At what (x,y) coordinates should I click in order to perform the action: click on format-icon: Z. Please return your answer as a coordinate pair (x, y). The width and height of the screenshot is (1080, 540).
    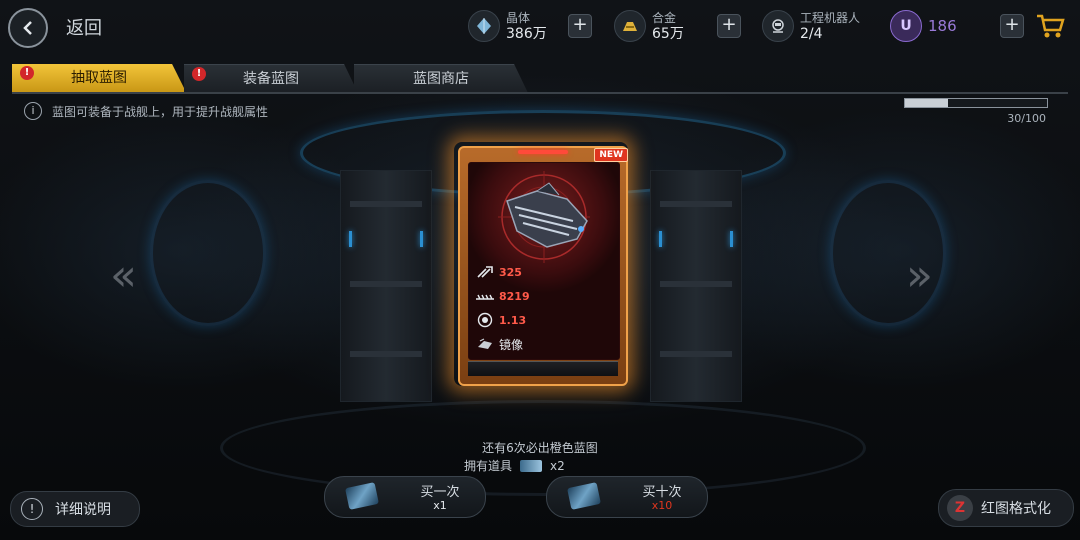
    Looking at the image, I should click on (960, 508).